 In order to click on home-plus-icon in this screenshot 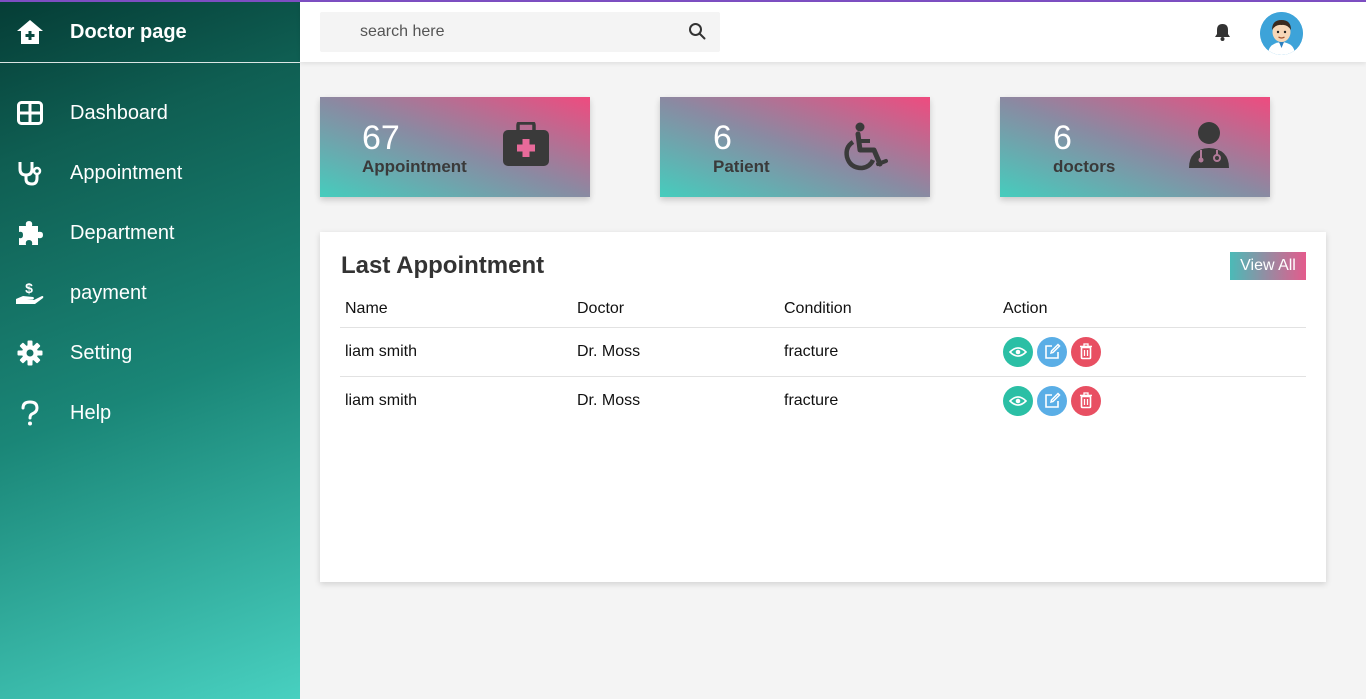, I will do `click(30, 32)`.